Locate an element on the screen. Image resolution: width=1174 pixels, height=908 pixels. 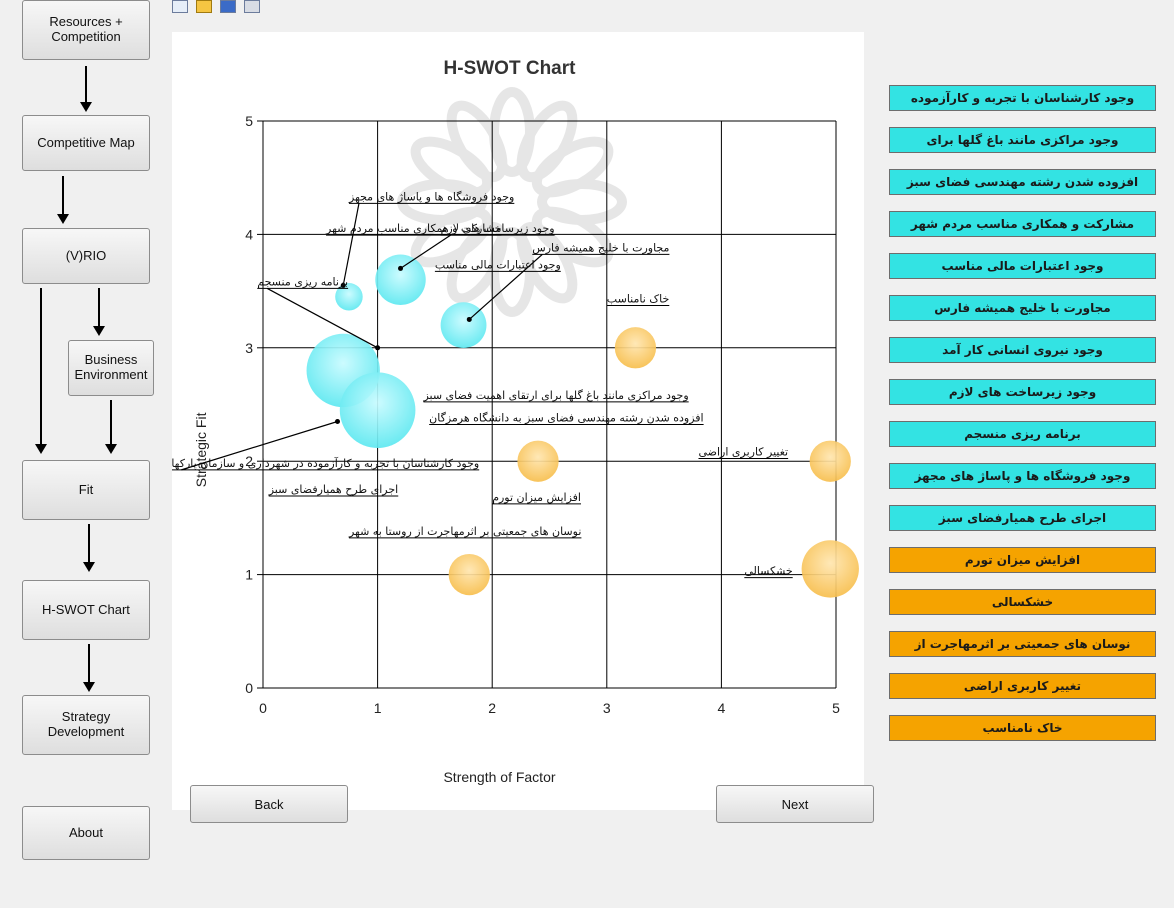
annotation-label: اجرای طرح همیارفضای سبز is located at coordinates (333, 489).